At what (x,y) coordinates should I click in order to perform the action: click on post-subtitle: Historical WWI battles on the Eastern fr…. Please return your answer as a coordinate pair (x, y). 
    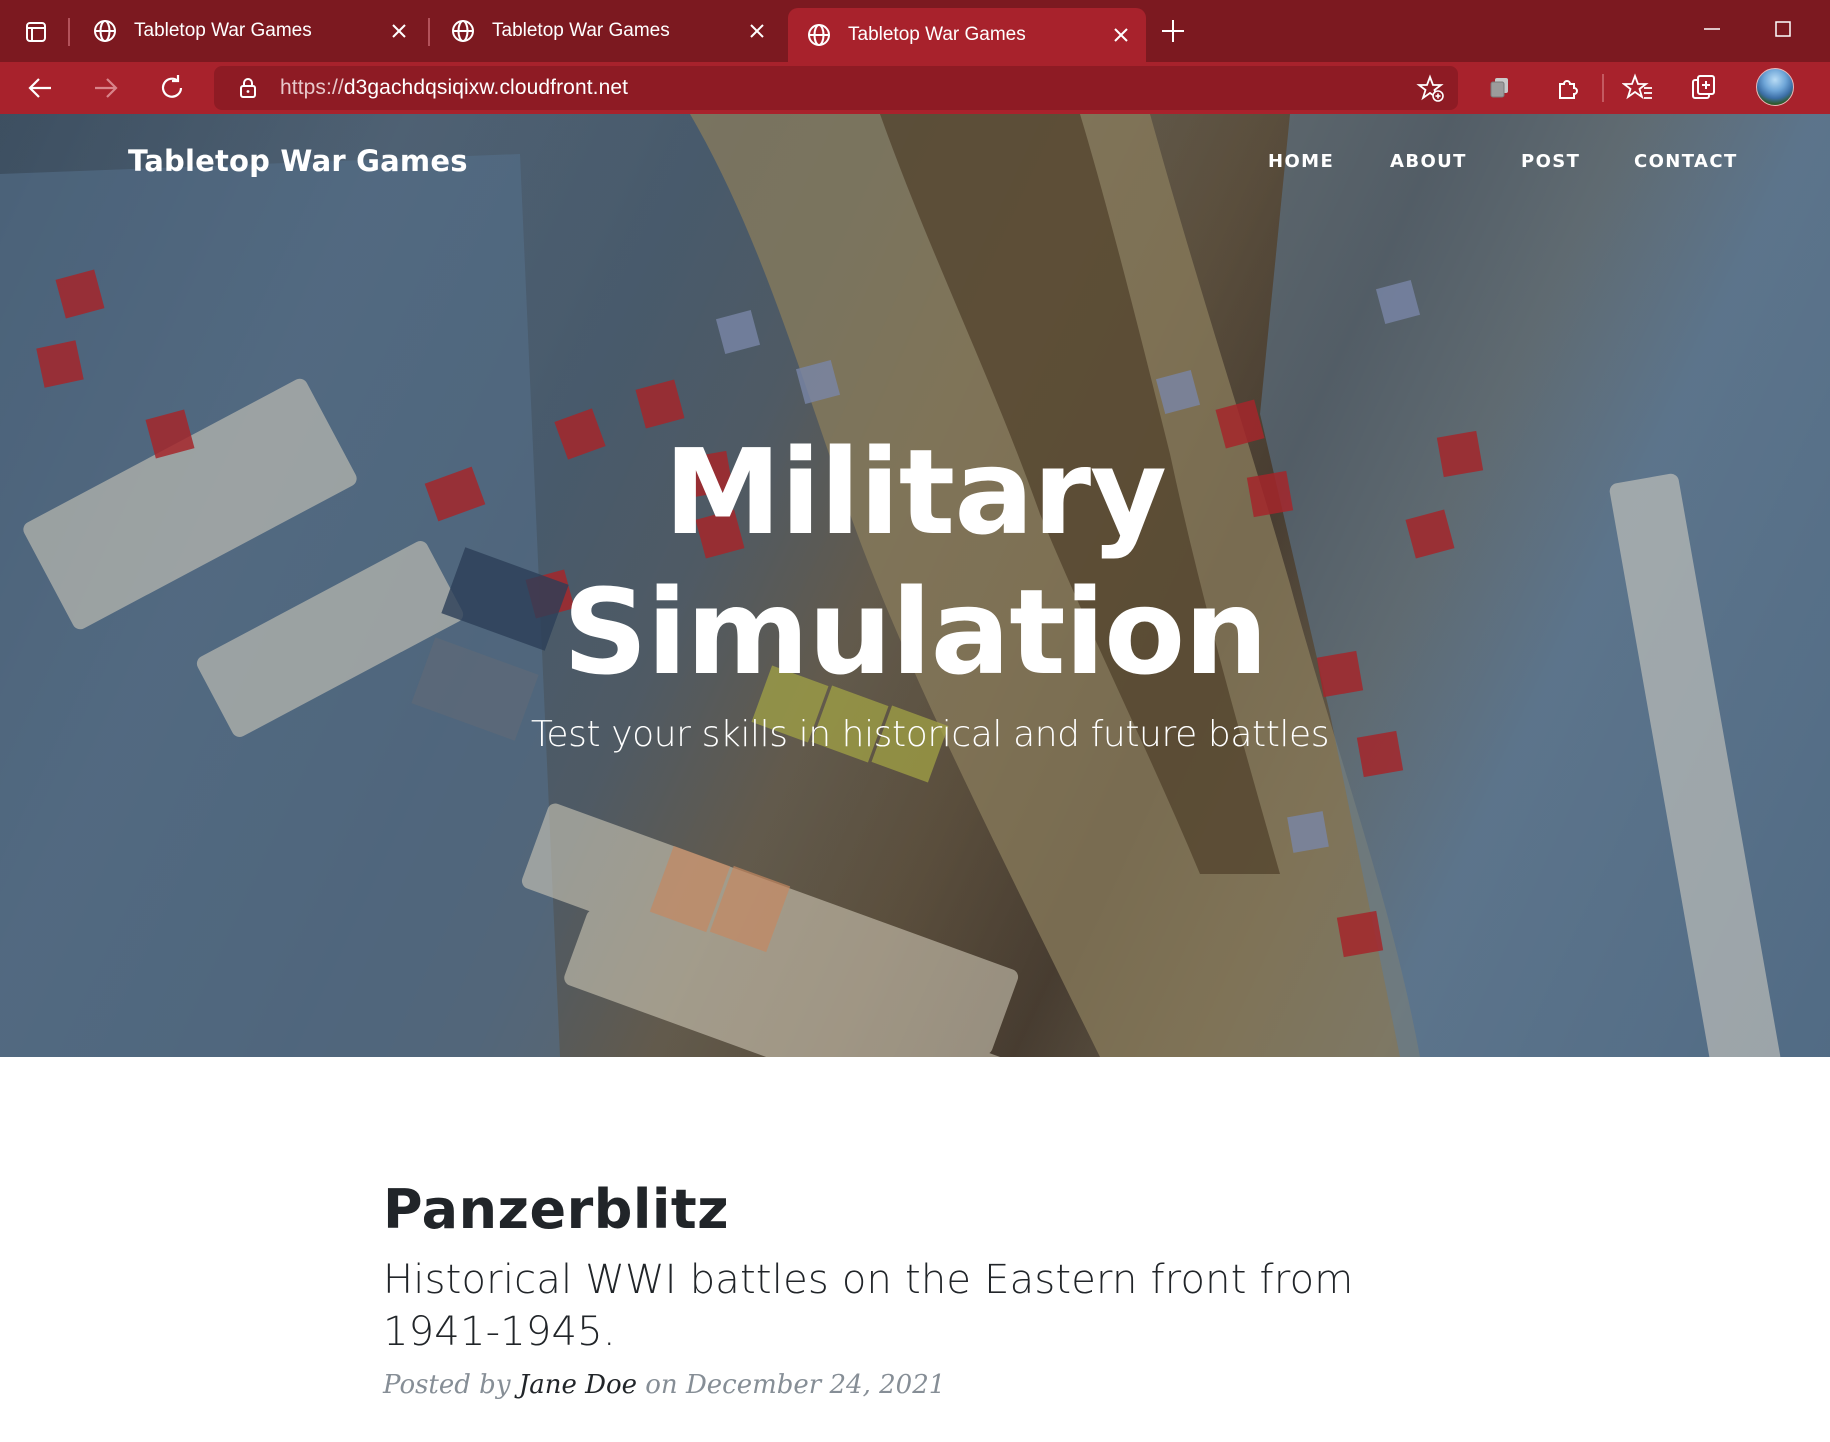
    Looking at the image, I should click on (898, 1306).